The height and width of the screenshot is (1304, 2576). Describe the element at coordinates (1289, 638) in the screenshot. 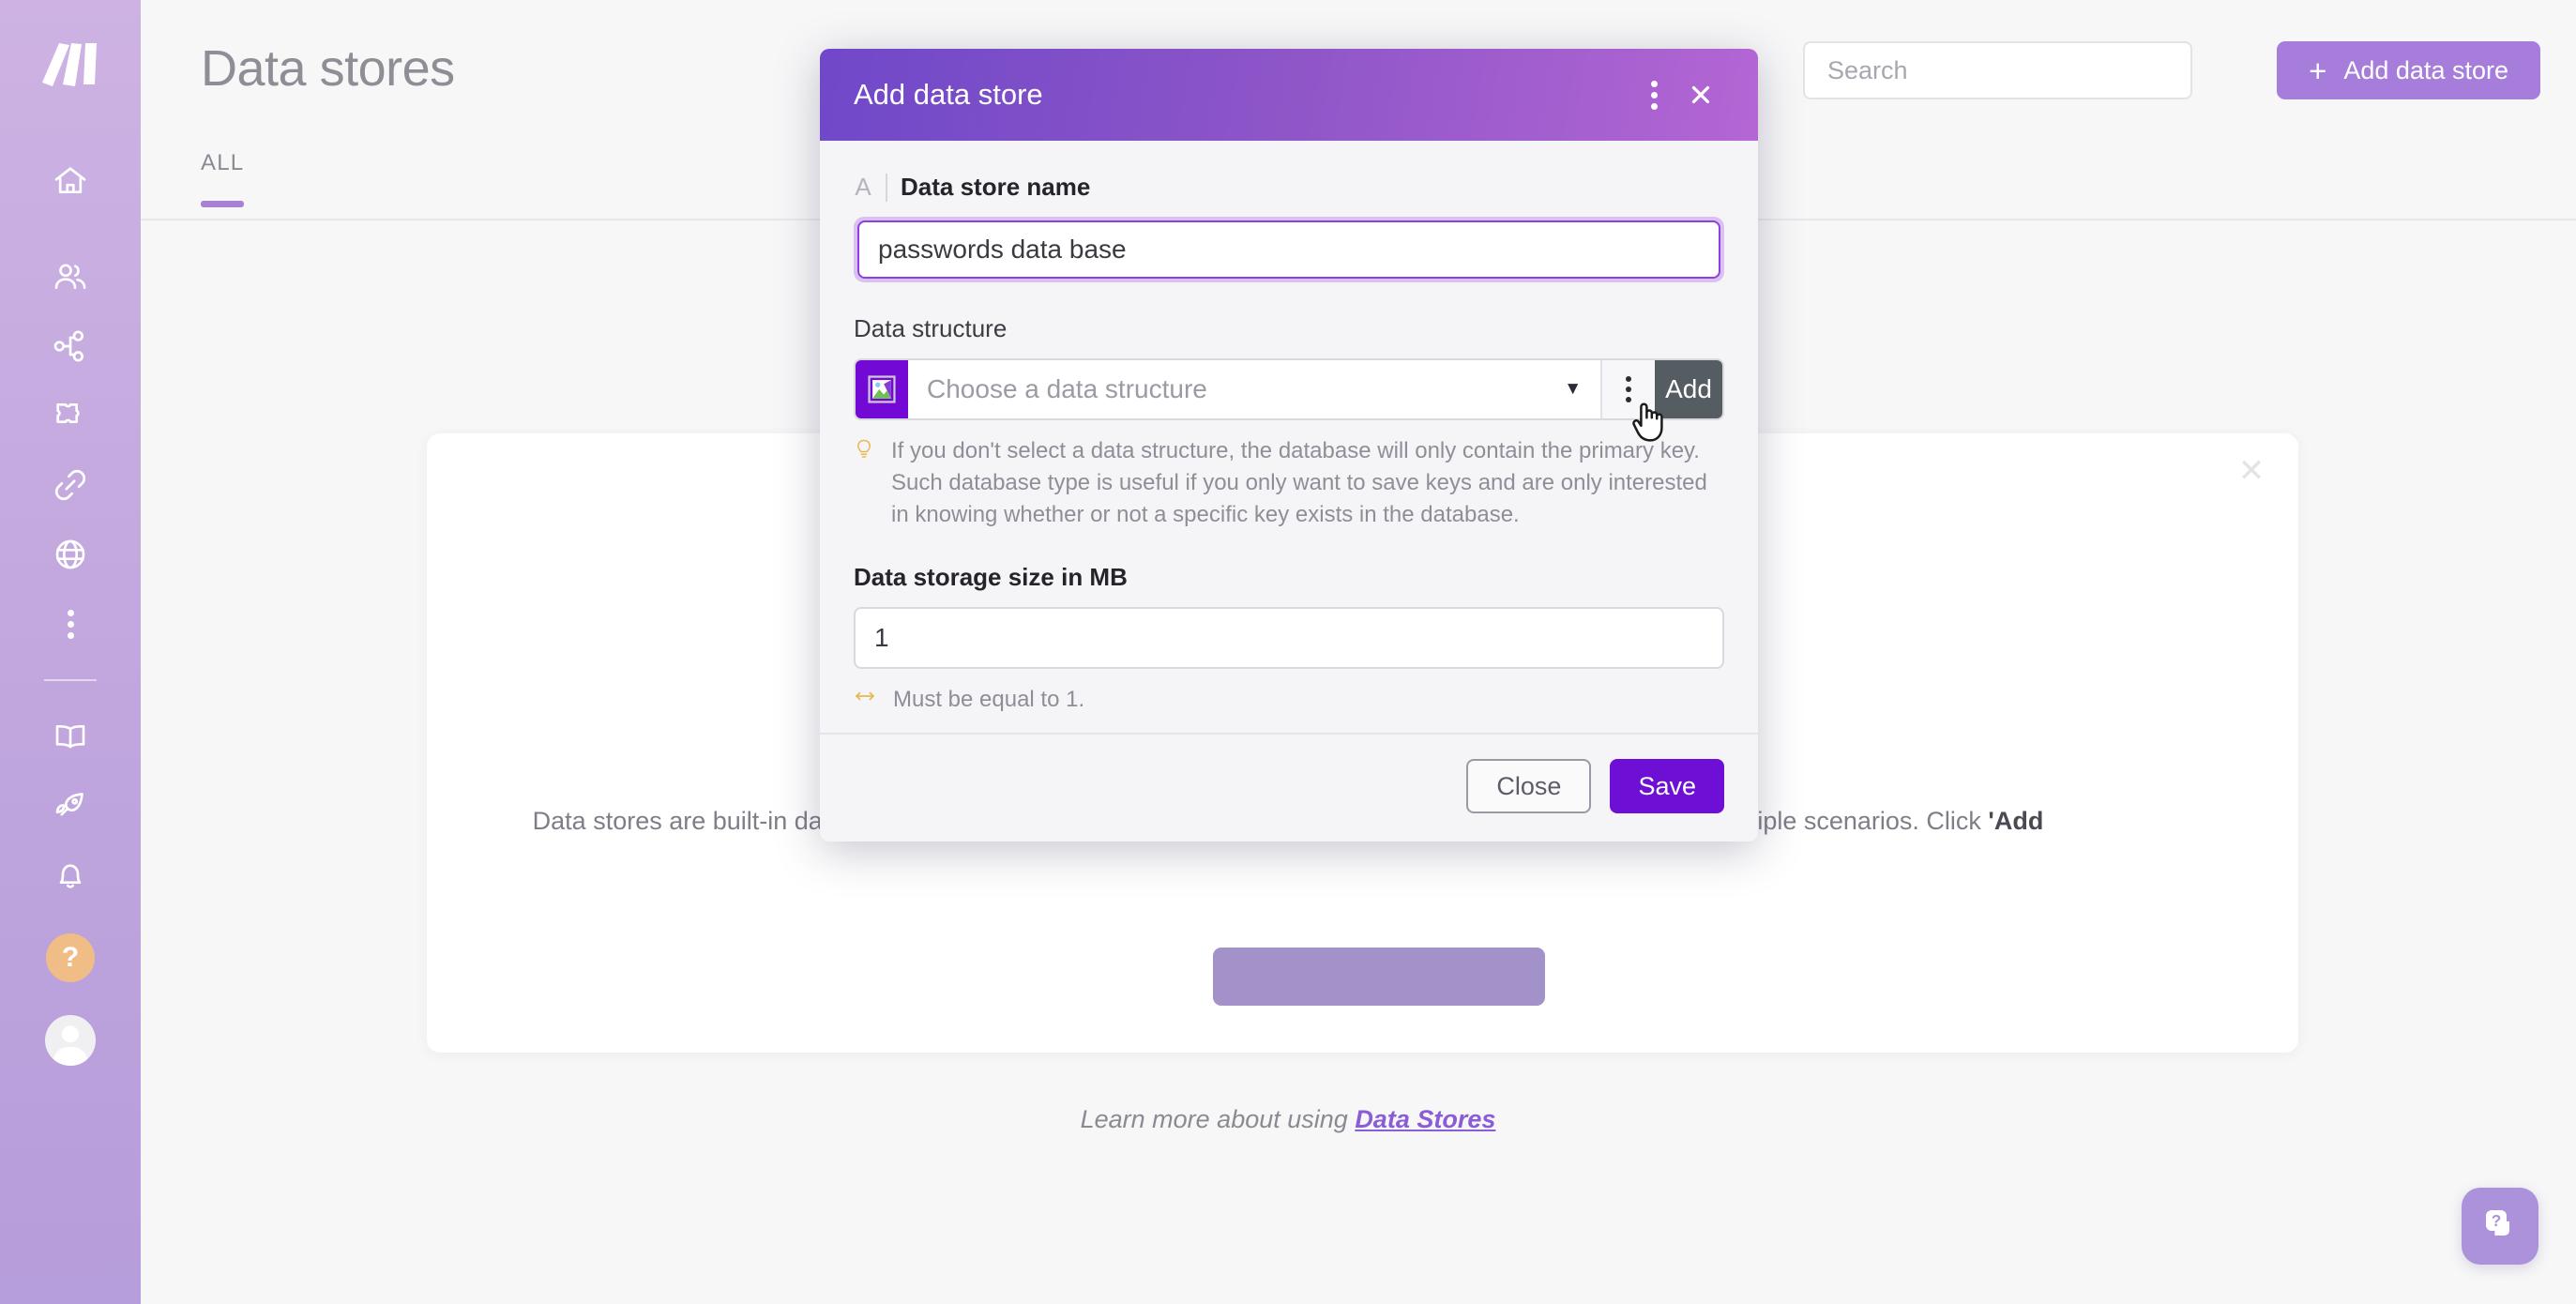

I see `data-size-input` at that location.